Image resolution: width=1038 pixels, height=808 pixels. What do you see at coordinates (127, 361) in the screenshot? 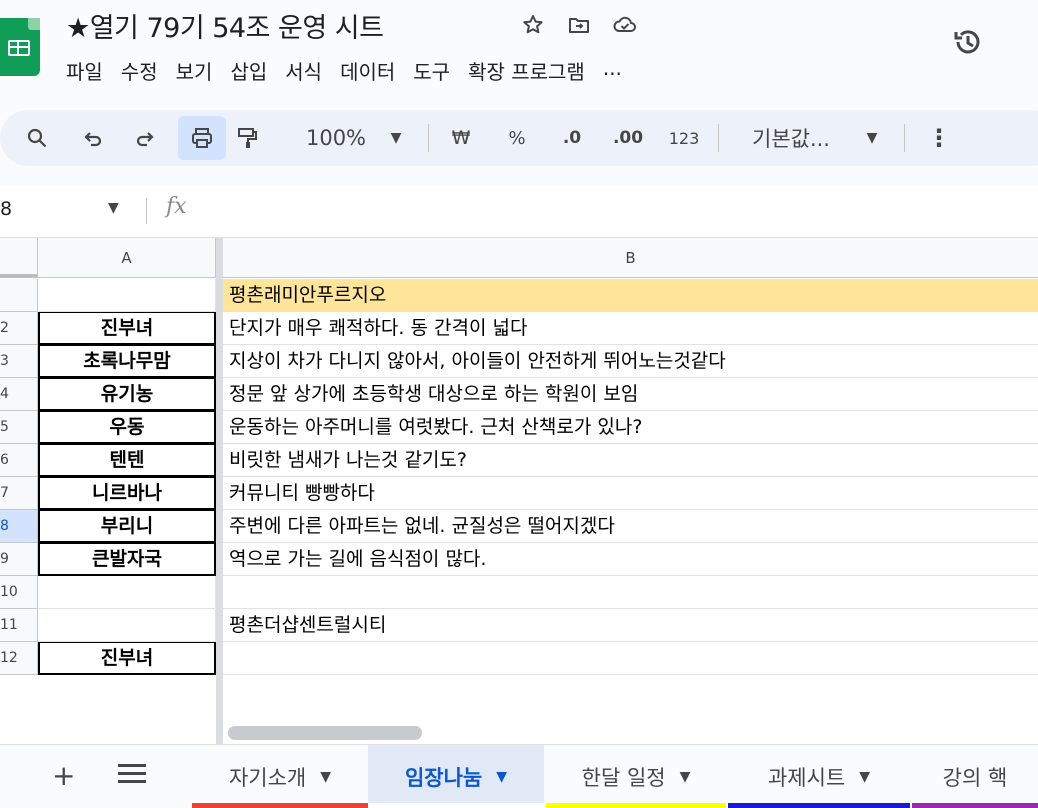
I see `cell-a: 초록나무맘` at bounding box center [127, 361].